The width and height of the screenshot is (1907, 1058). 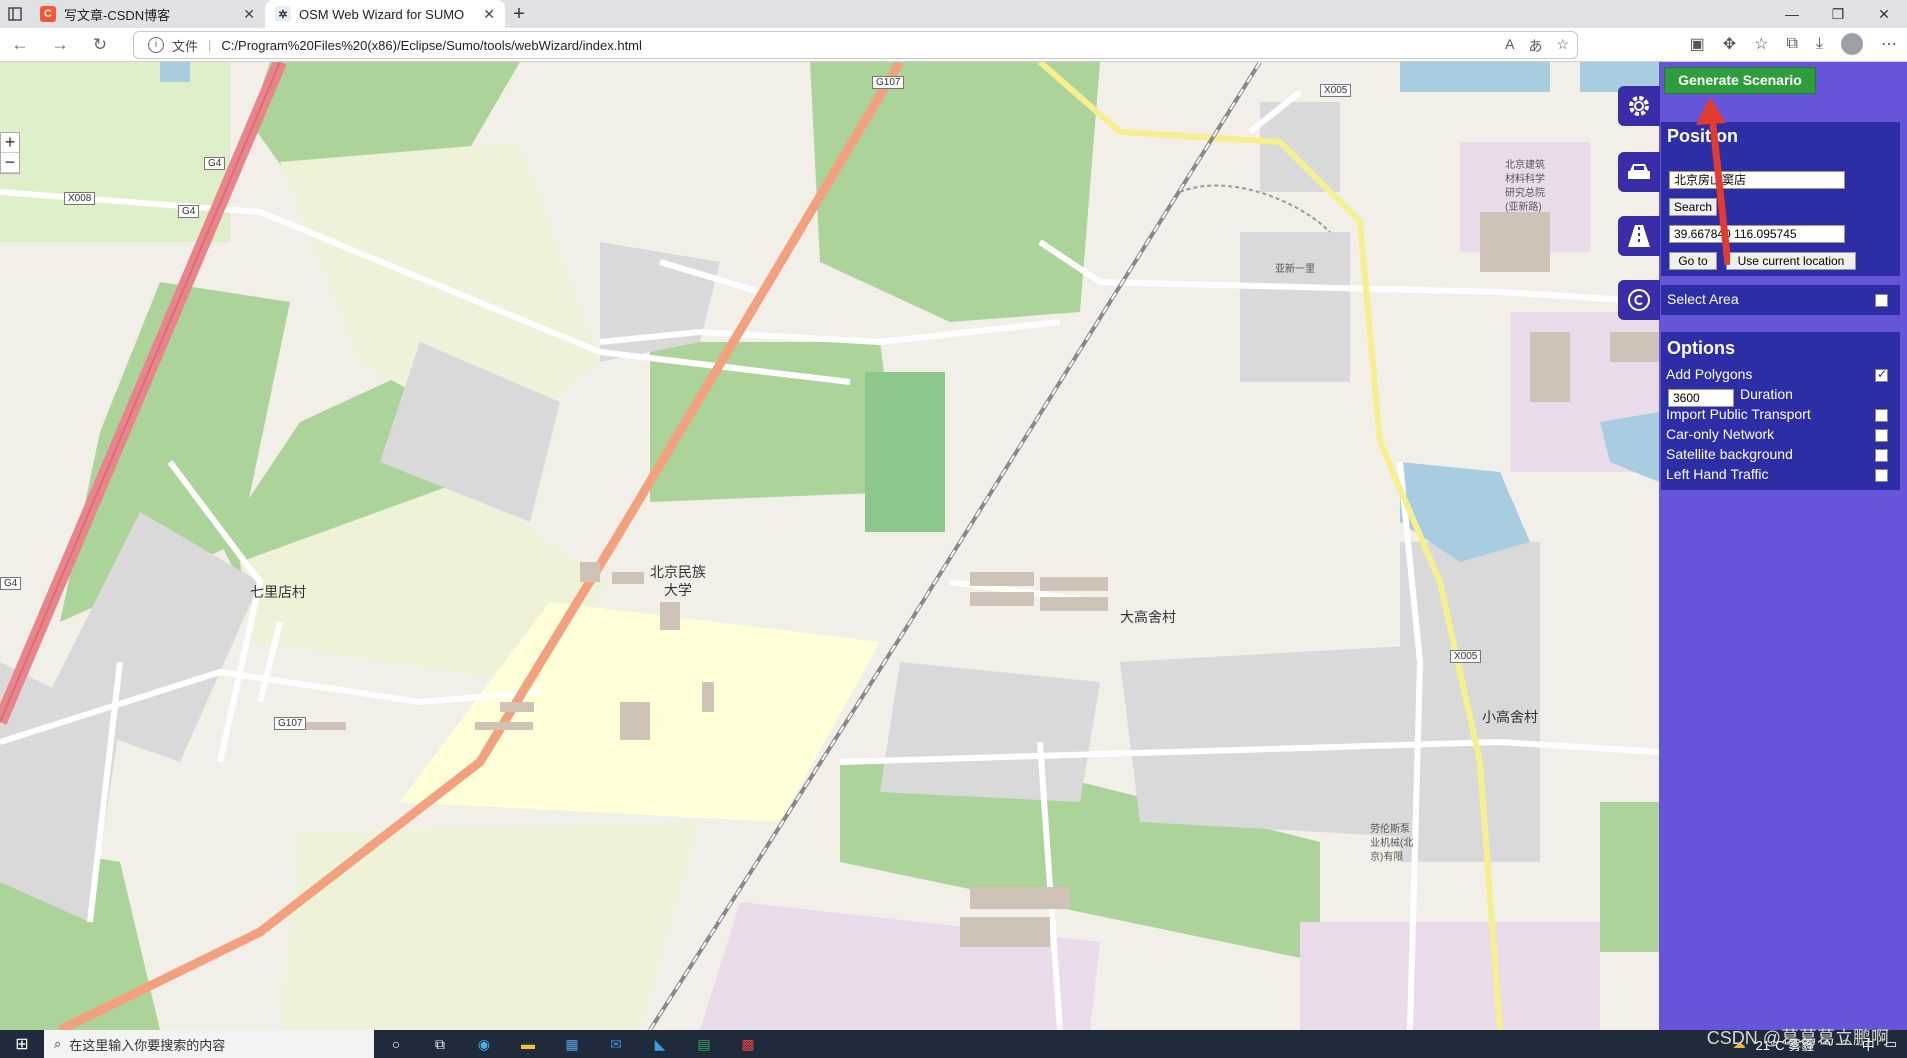 I want to click on task-view-icon: ⧉, so click(x=440, y=1044).